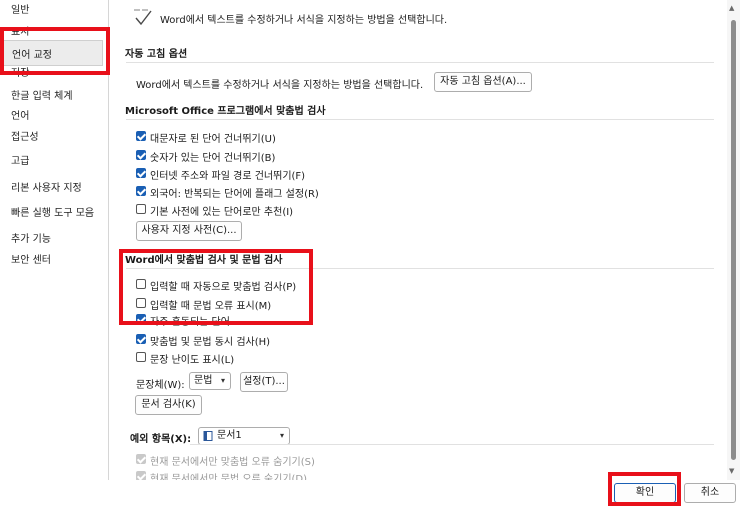 The image size is (740, 506). Describe the element at coordinates (213, 158) in the screenshot. I see `checkbox-label: 숫자가 있는 단어 건너뛰기(B)` at that location.